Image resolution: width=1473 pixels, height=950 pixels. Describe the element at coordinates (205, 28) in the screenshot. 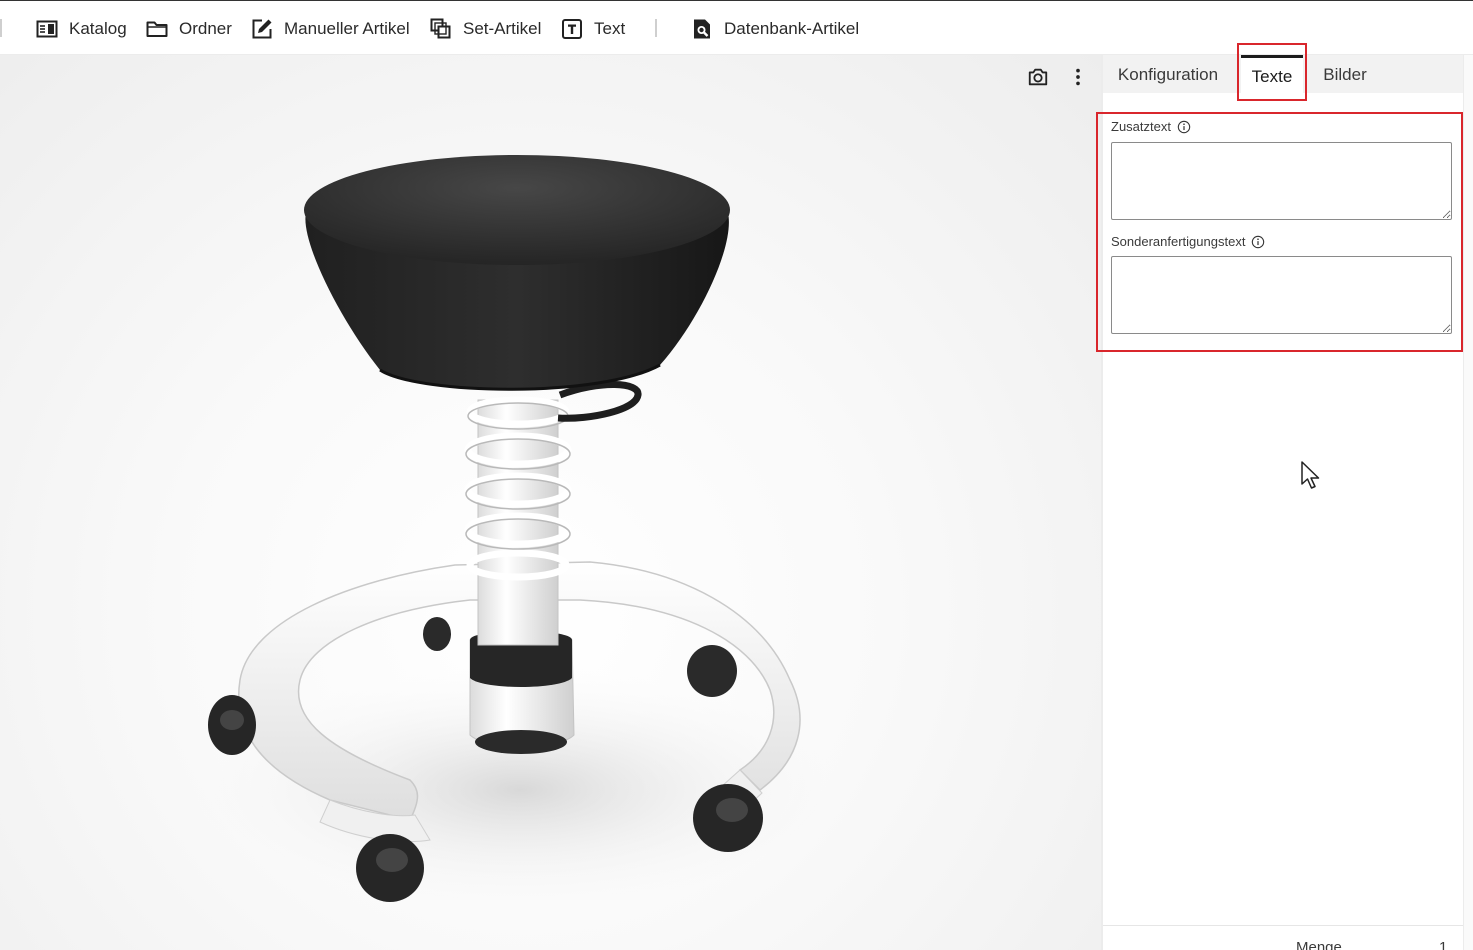

I see `toolbar-ordner-label: Ordner` at that location.